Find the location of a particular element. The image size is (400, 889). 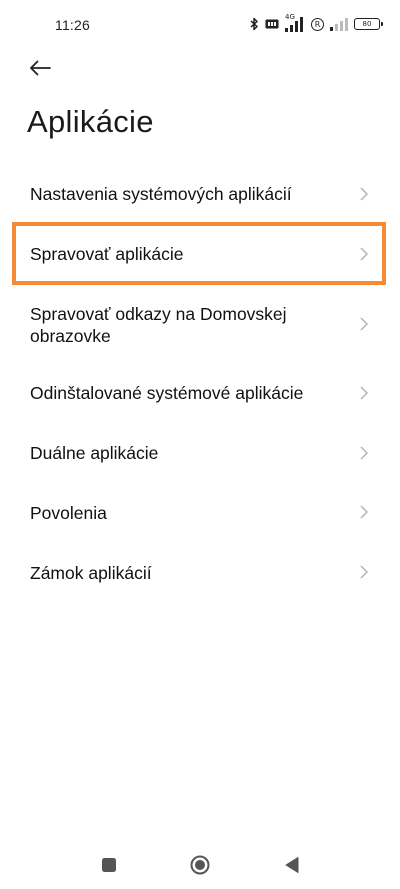

home-button is located at coordinates (200, 865).